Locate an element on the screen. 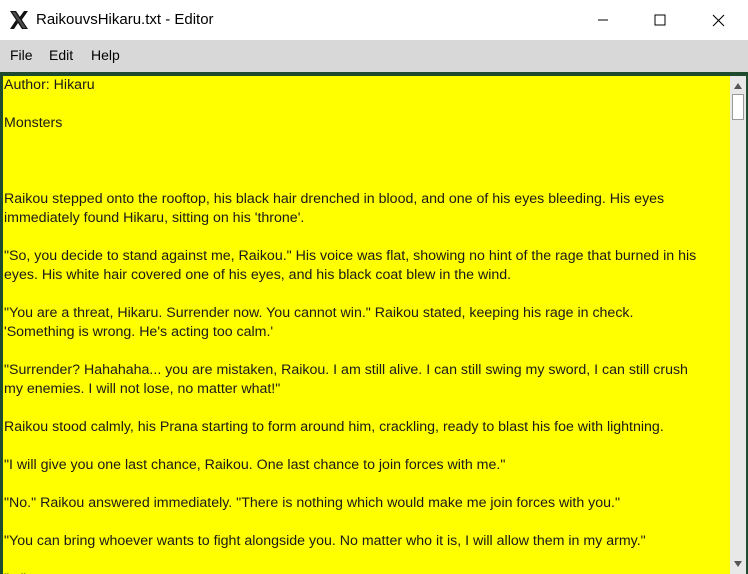 The image size is (748, 574). maximize-icon is located at coordinates (660, 20).